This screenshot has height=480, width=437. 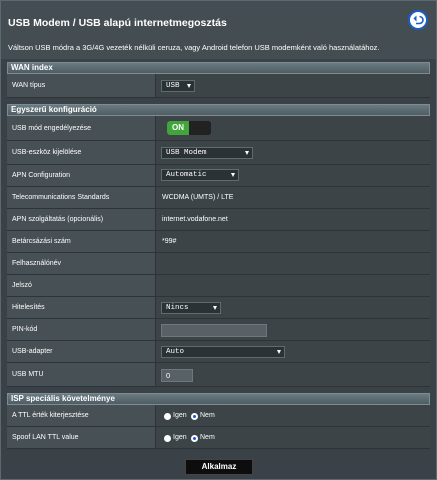 What do you see at coordinates (29, 85) in the screenshot?
I see `wan-type-label: WAN típus` at bounding box center [29, 85].